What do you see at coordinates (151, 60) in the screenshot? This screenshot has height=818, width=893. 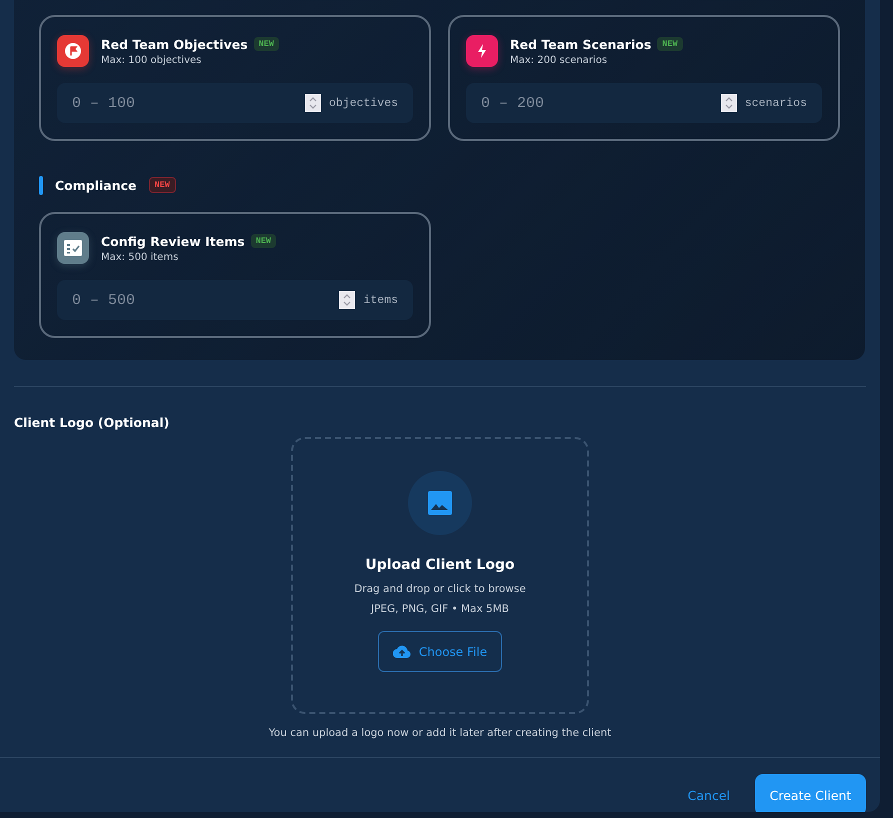 I see `card-subtitle: Max: 100 objectives` at bounding box center [151, 60].